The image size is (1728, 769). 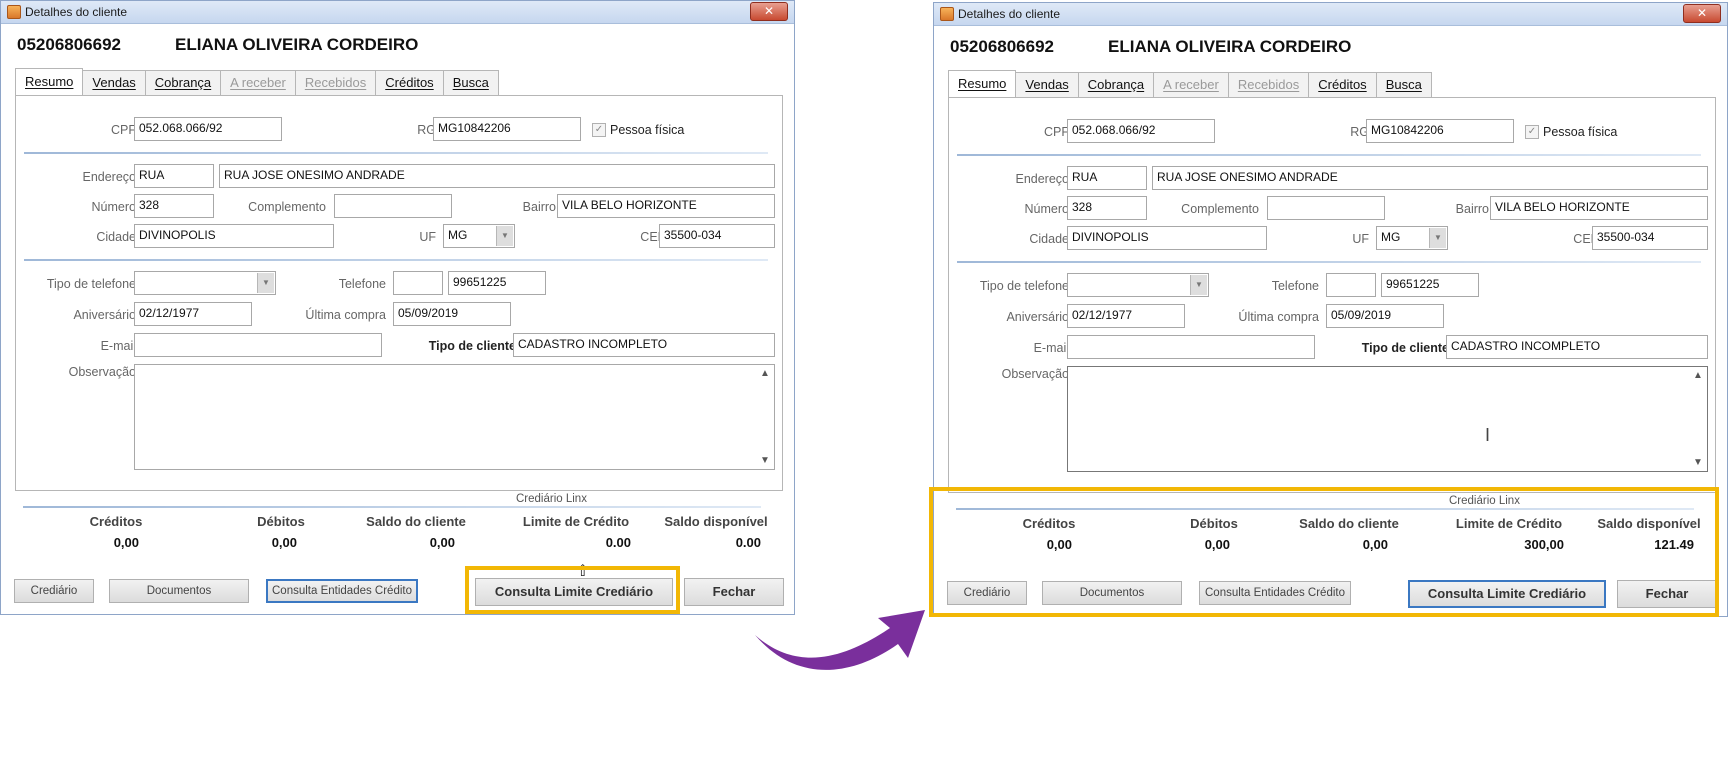 What do you see at coordinates (396, 153) in the screenshot?
I see `separator` at bounding box center [396, 153].